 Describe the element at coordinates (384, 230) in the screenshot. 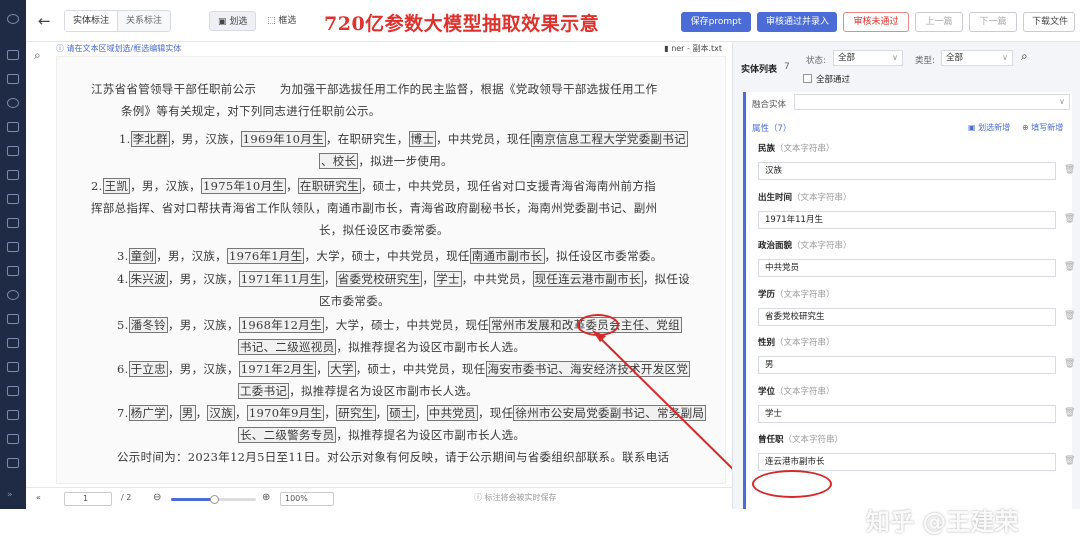

I see `doc-line: 长，拟任设区市委常委。` at that location.